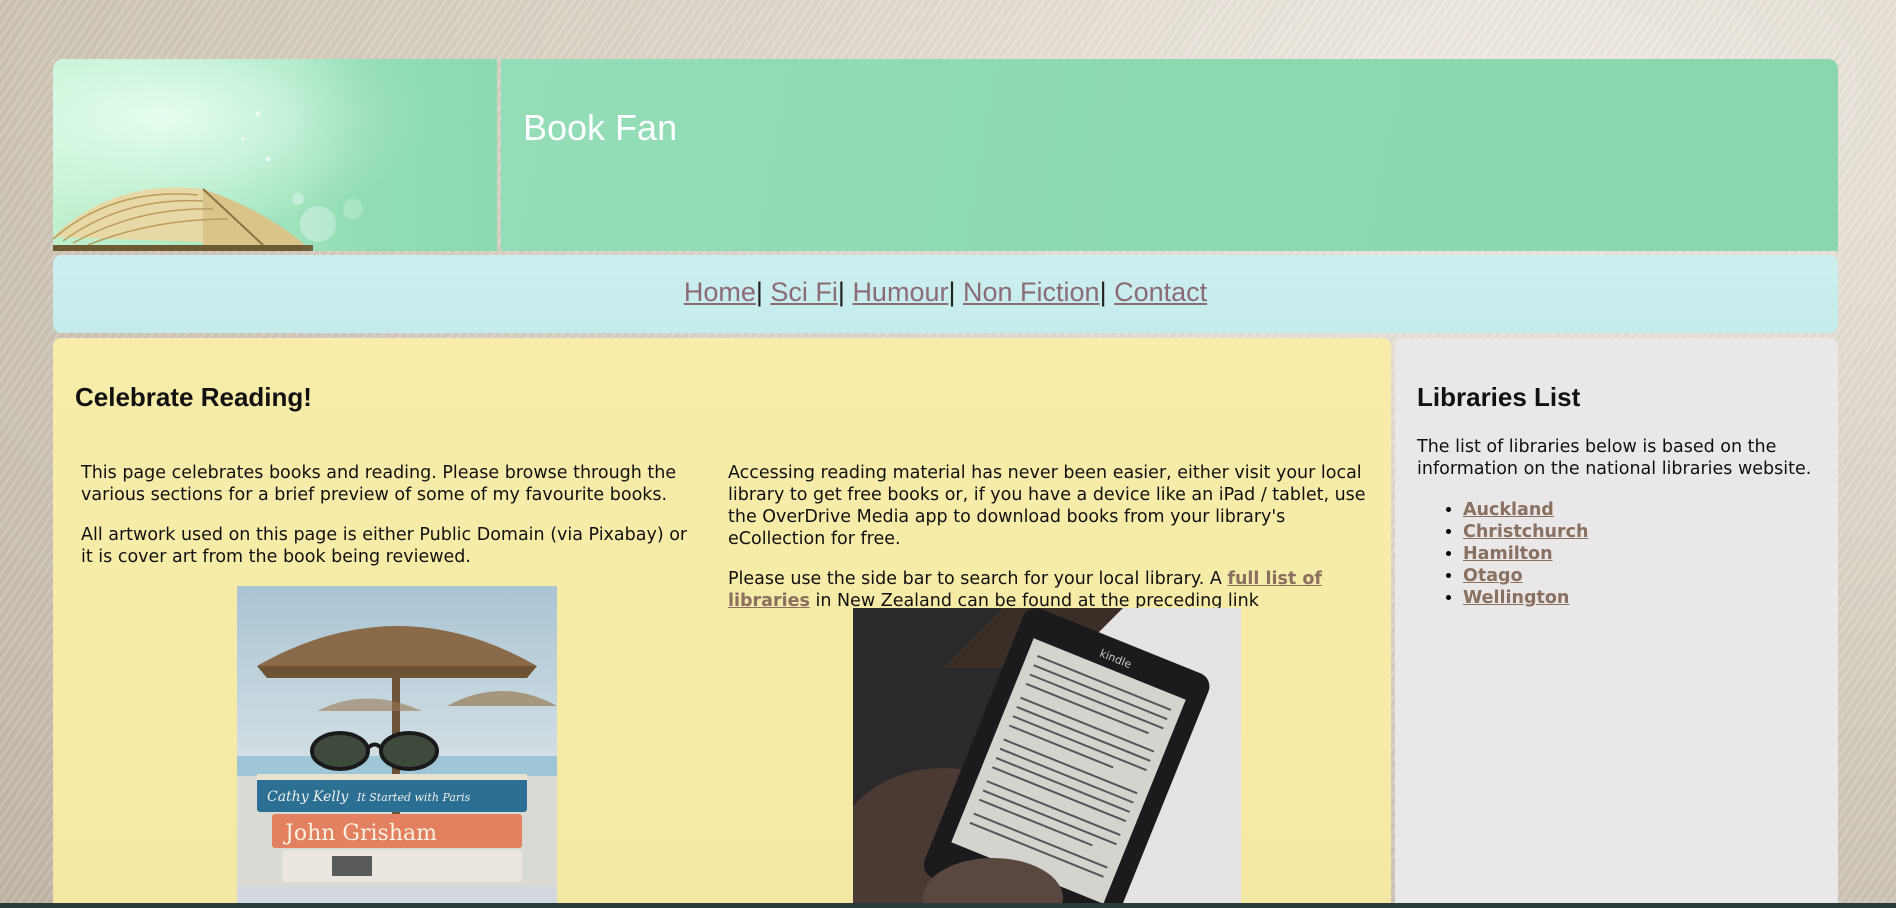  I want to click on nav-link-home: Home, so click(720, 292).